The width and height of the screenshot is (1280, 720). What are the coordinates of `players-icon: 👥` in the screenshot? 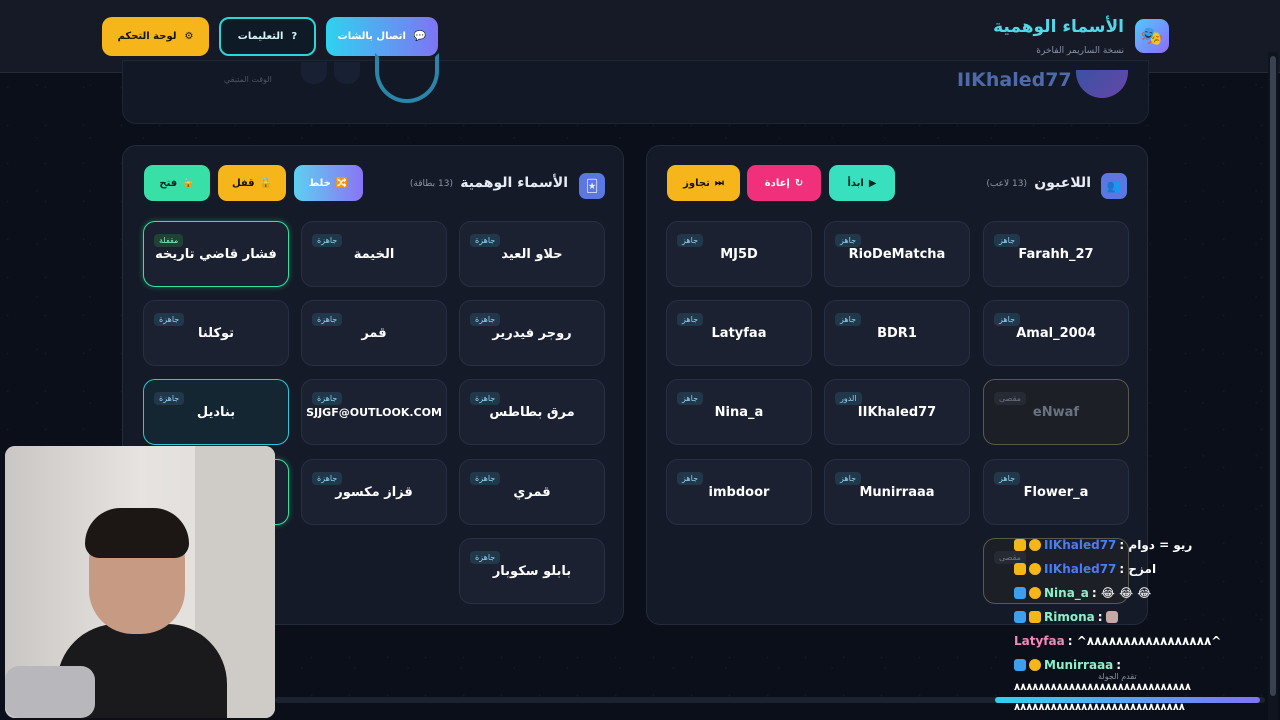 It's located at (1114, 186).